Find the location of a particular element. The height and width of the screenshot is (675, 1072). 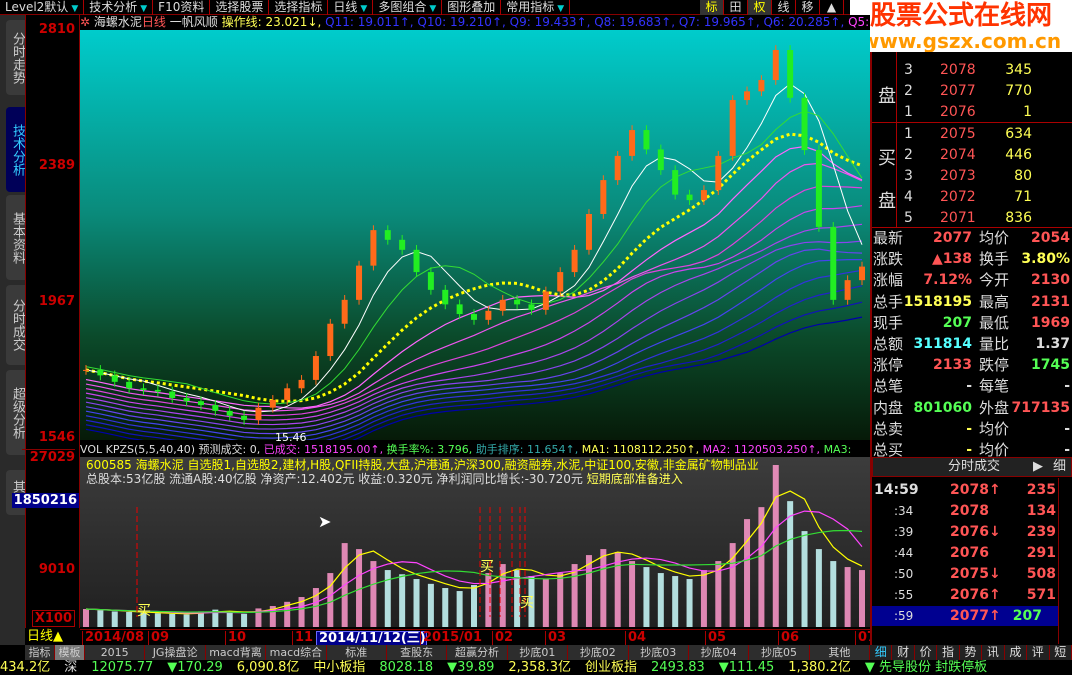

right-panel-tabs: 细财价指势讯成评短 is located at coordinates (971, 652).